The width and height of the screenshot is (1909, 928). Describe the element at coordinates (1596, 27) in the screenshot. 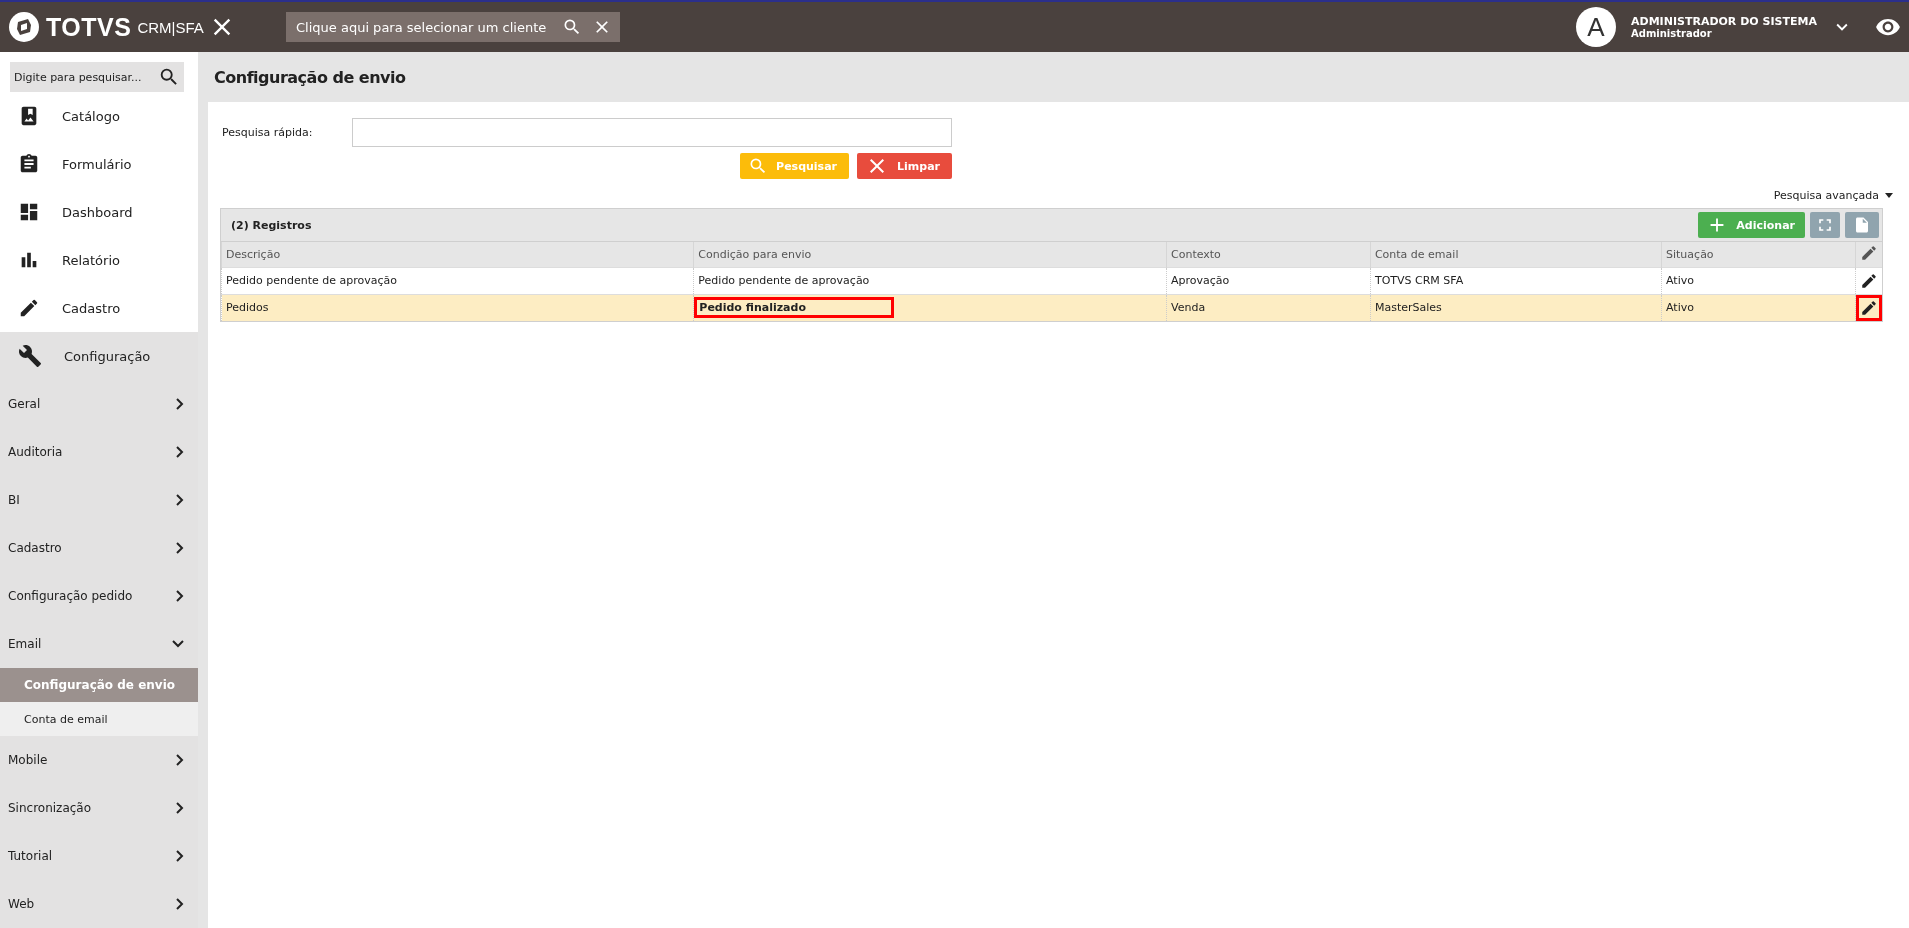

I see `user-avatar: A` at that location.